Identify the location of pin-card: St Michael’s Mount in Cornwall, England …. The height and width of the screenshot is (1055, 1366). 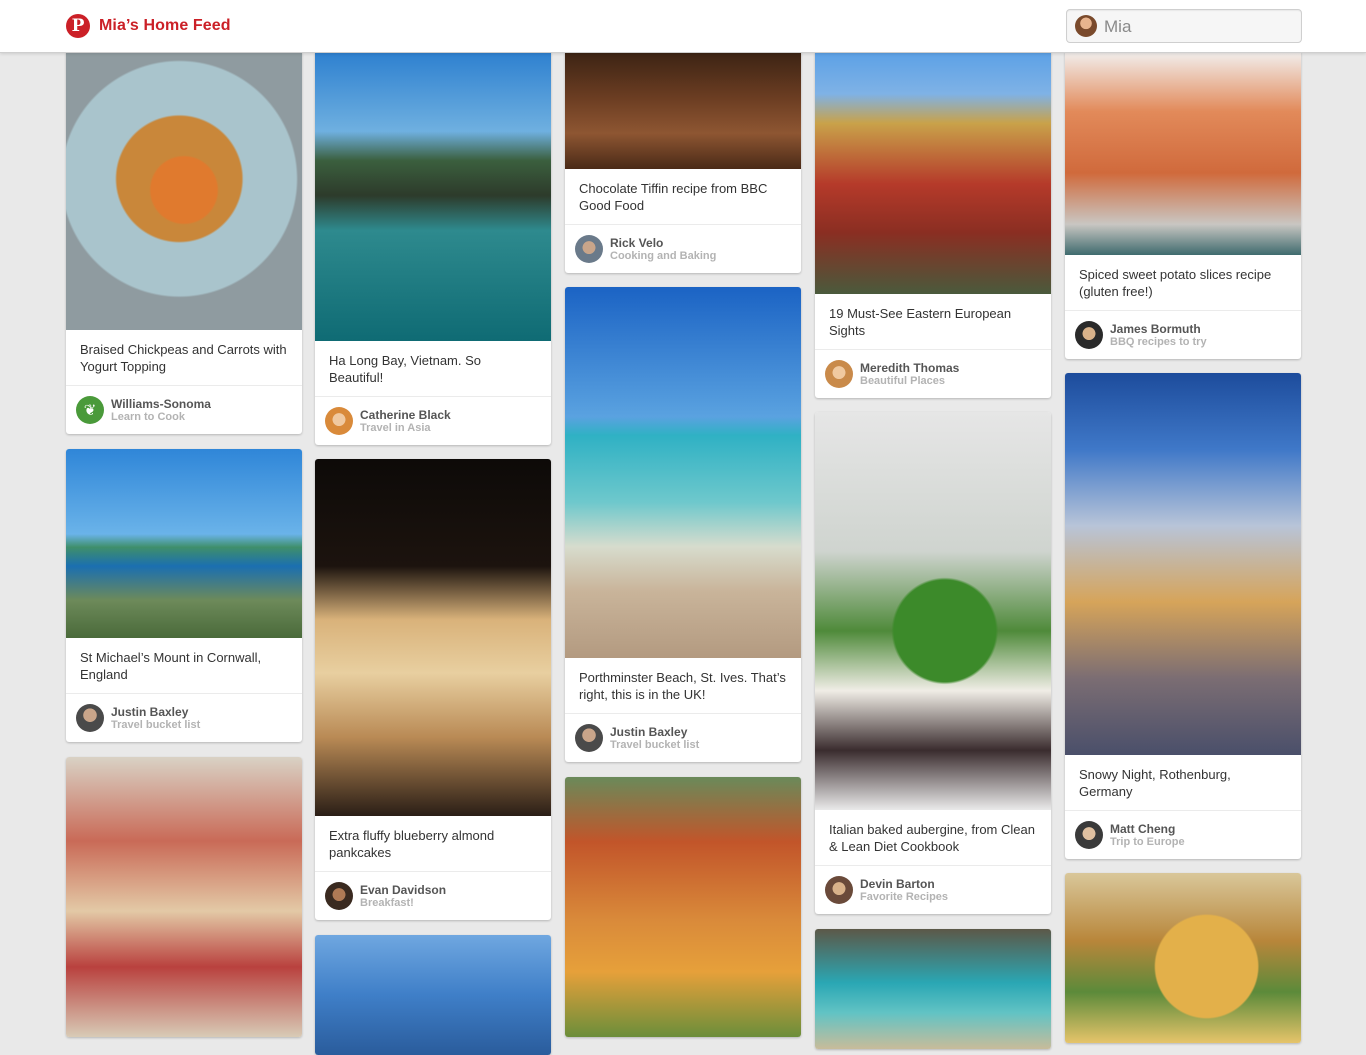
(184, 595).